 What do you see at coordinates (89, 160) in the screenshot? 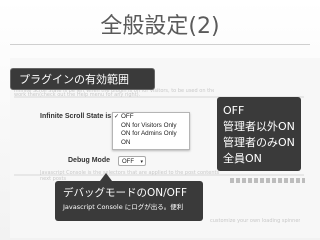
I see `debug-mode-label: Debug Mode` at bounding box center [89, 160].